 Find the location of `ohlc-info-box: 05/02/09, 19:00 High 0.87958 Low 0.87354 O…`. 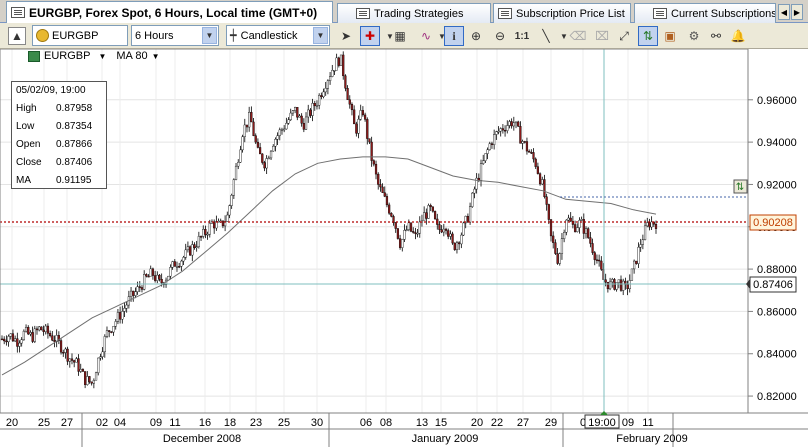

ohlc-info-box: 05/02/09, 19:00 High 0.87958 Low 0.87354 O… is located at coordinates (59, 135).